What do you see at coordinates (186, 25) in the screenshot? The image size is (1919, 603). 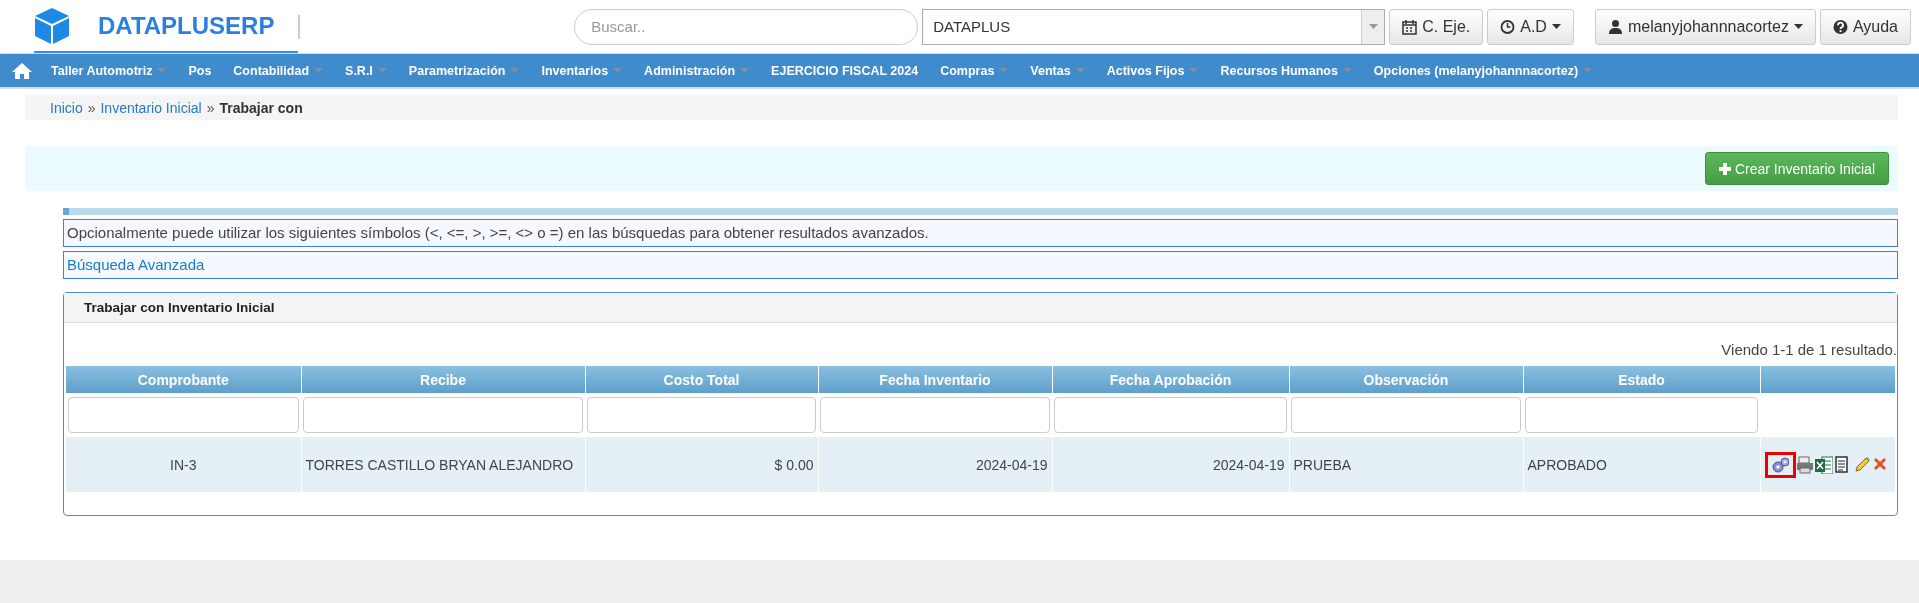 I see `brand-name: DATAPLUSERP` at bounding box center [186, 25].